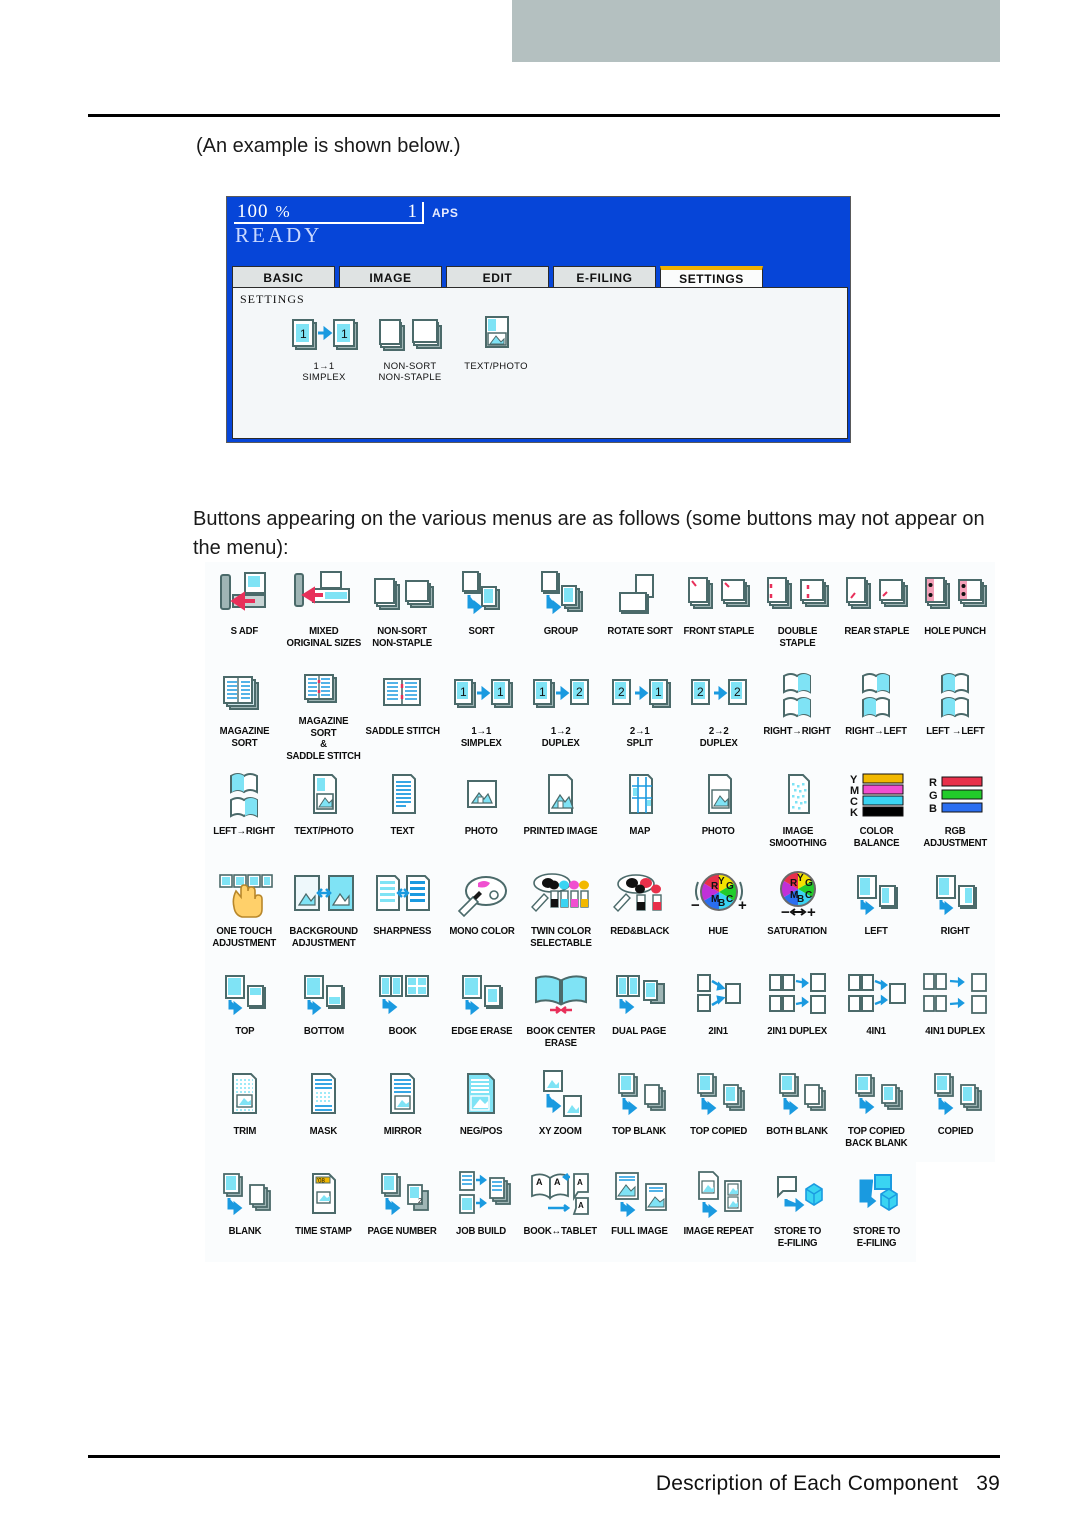 The width and height of the screenshot is (1080, 1526). I want to click on grid-cell-hole-punch: HOLE PUNCH, so click(955, 612).